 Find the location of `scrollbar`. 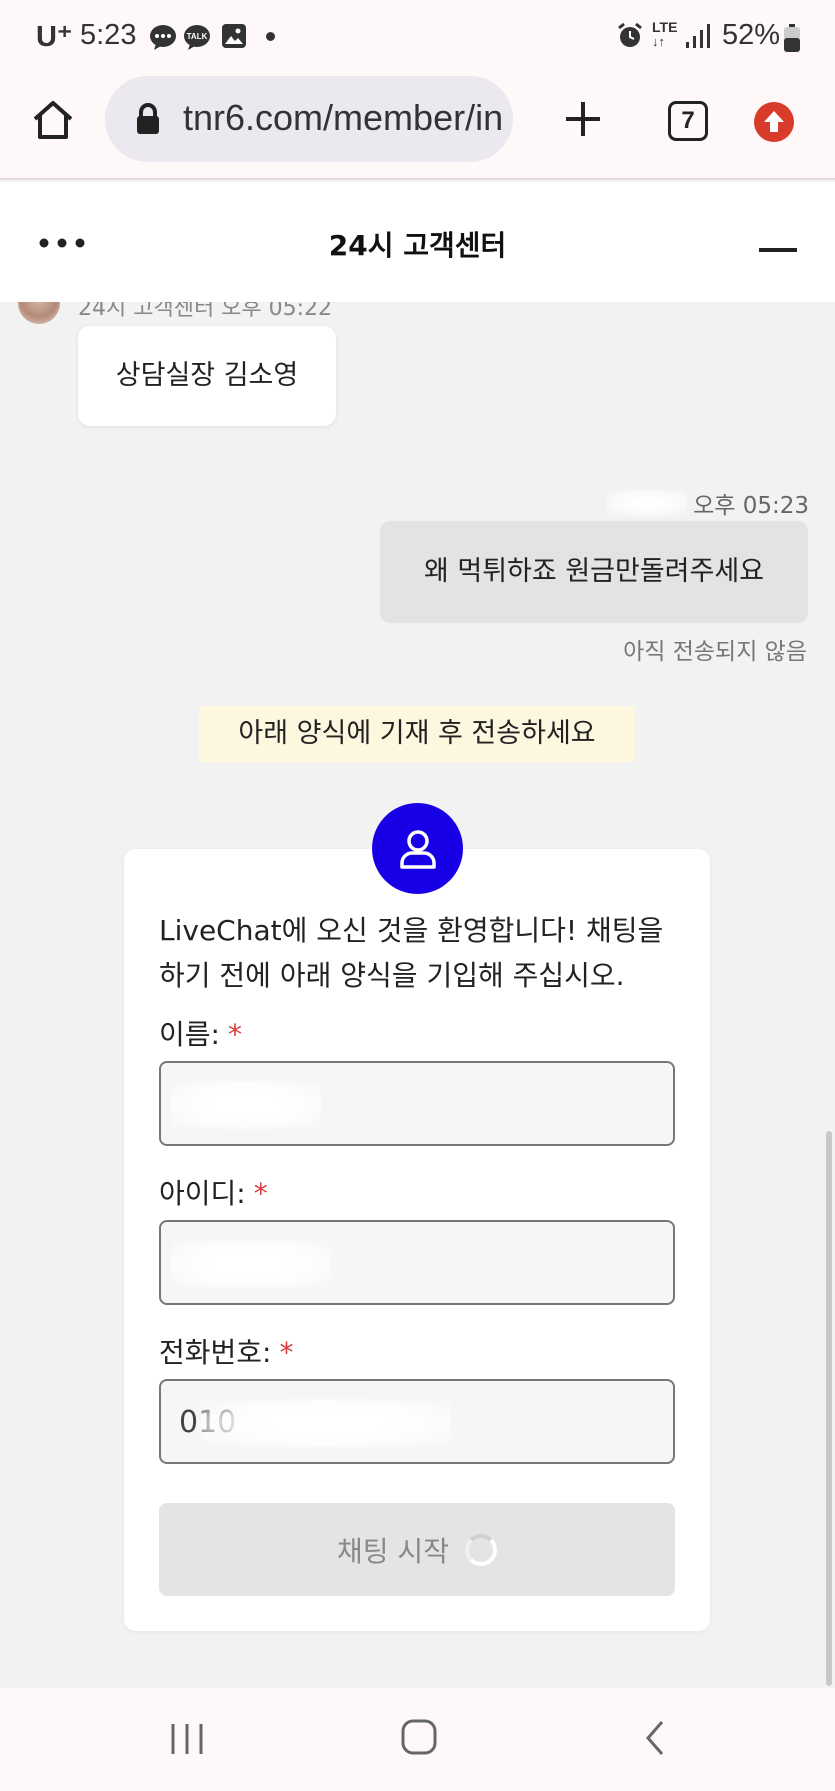

scrollbar is located at coordinates (829, 1408).